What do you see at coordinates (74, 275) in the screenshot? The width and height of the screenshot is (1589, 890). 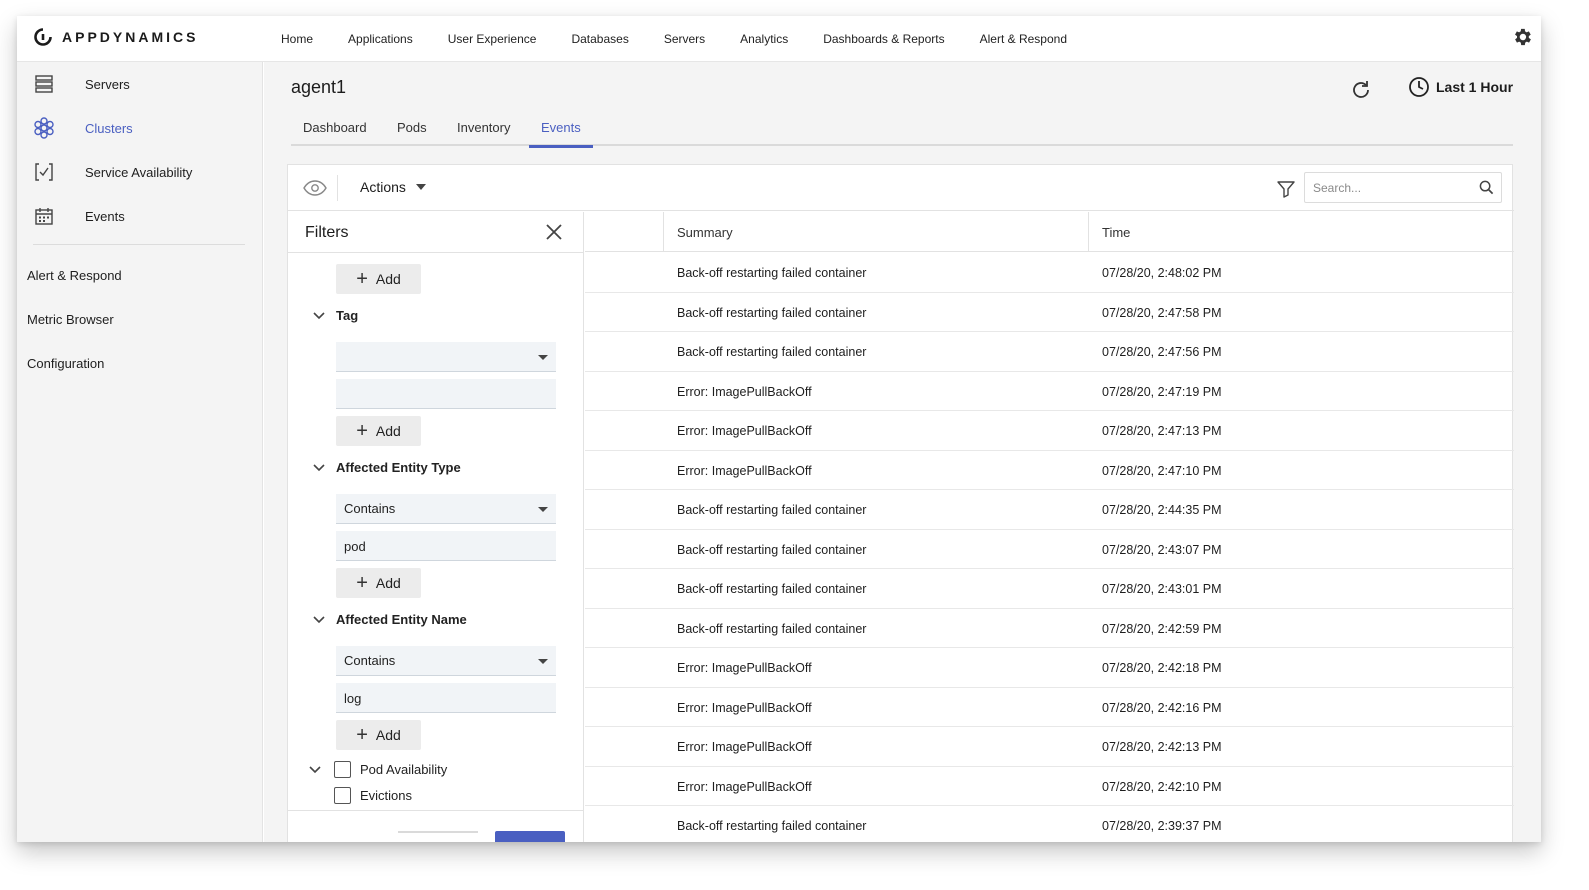 I see `sidebar-link-alert-respond: Alert & Respond` at bounding box center [74, 275].